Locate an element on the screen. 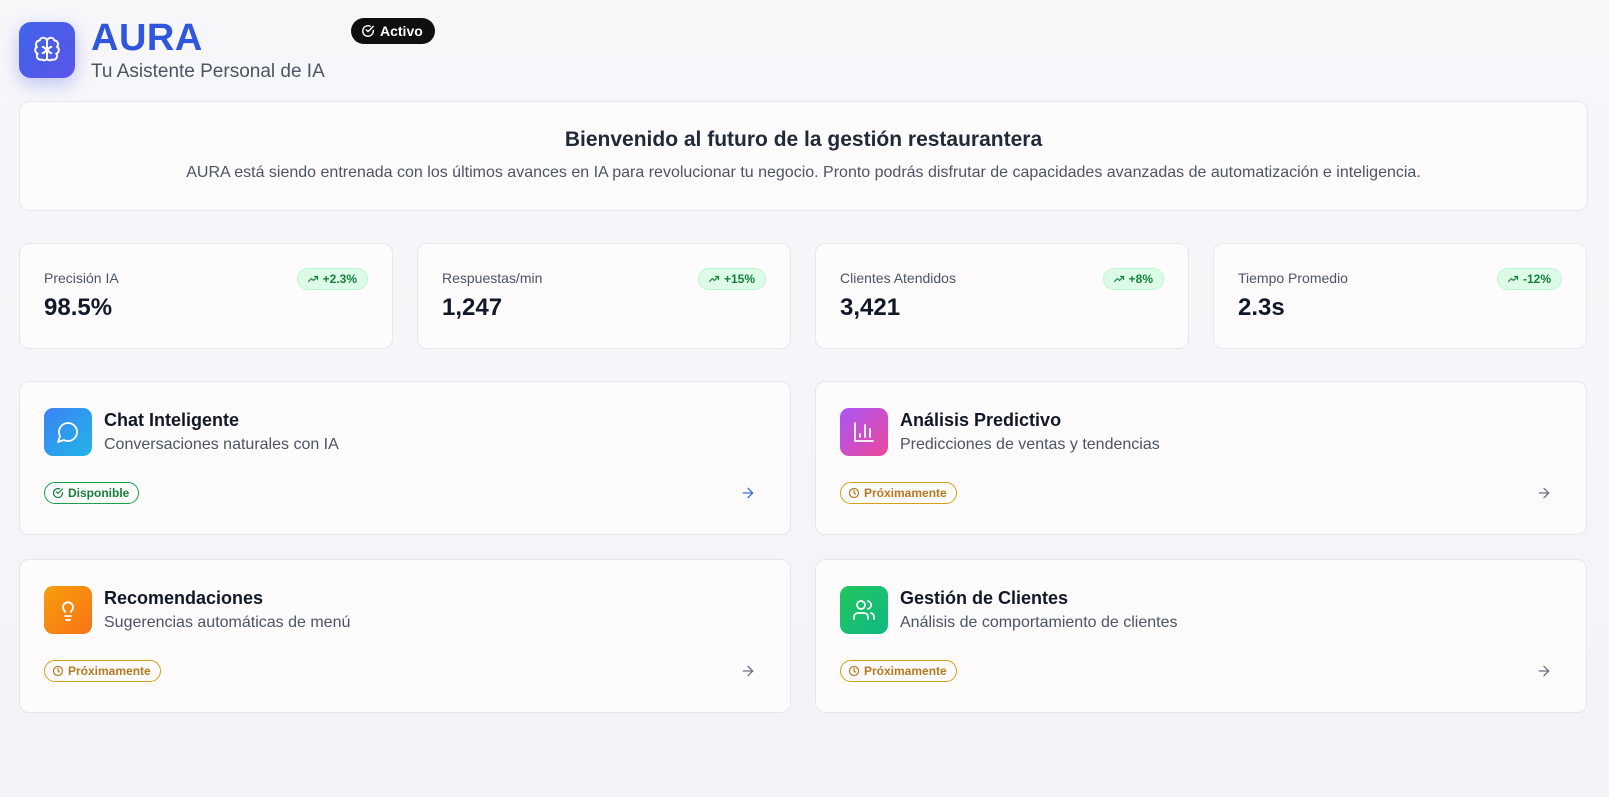 This screenshot has width=1609, height=797. stat-card-time: Tiempo Promedio 2.3s -12% is located at coordinates (1400, 296).